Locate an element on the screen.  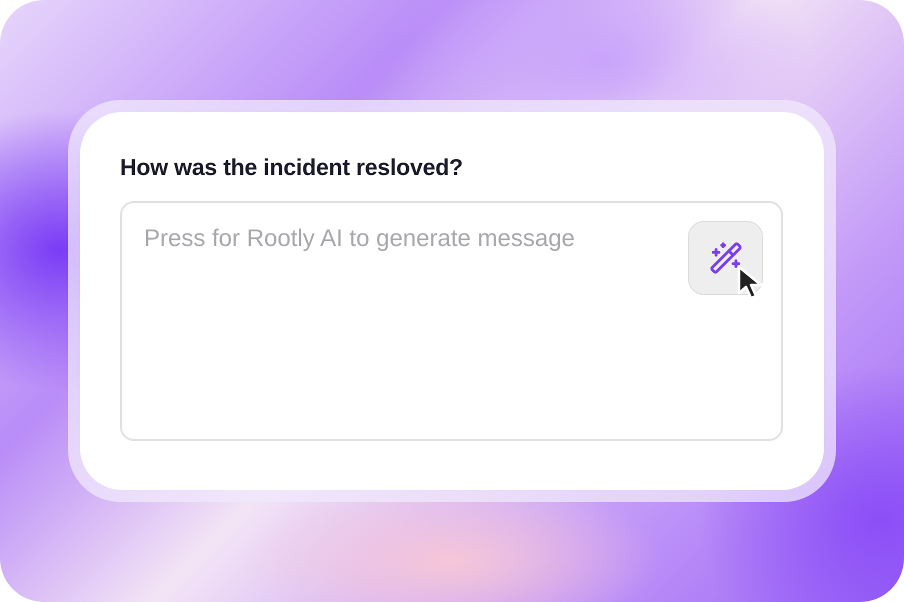
question-label: How was the incident resloved? is located at coordinates (292, 167).